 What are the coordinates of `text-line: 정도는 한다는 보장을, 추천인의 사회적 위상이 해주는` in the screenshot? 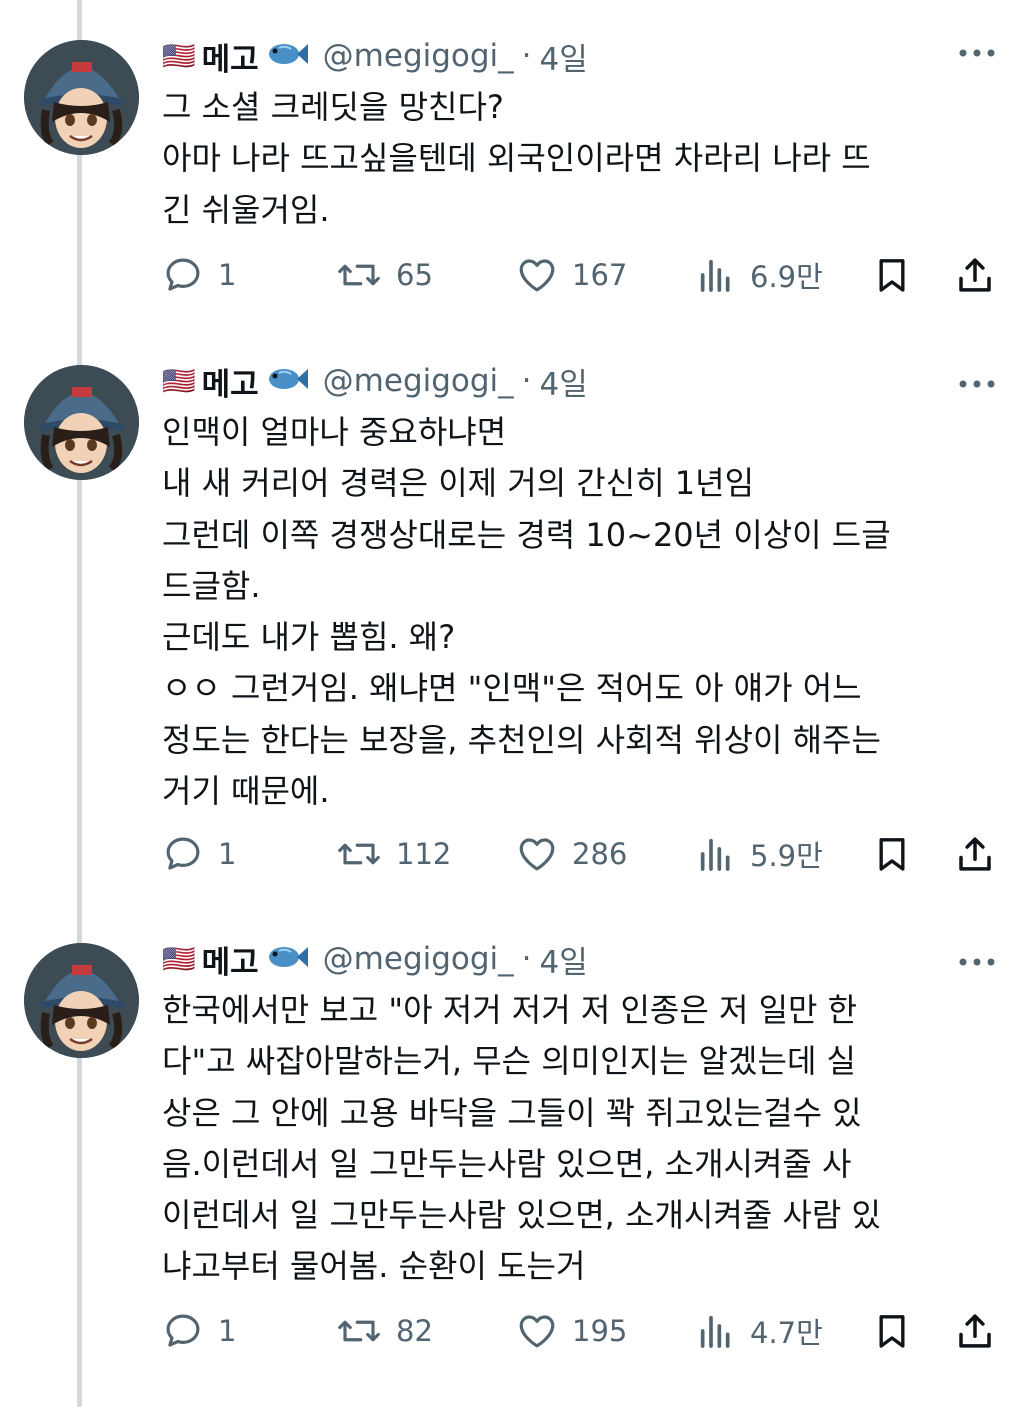 It's located at (521, 739).